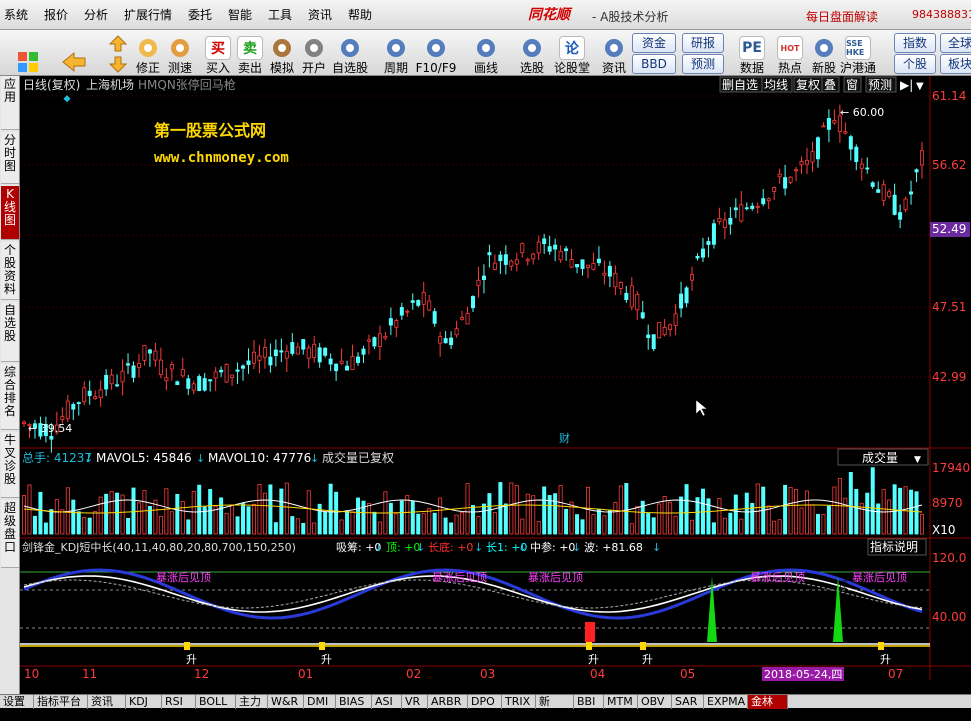 This screenshot has width=971, height=721. Describe the element at coordinates (96, 14) in the screenshot. I see `menu-item: 分析` at that location.